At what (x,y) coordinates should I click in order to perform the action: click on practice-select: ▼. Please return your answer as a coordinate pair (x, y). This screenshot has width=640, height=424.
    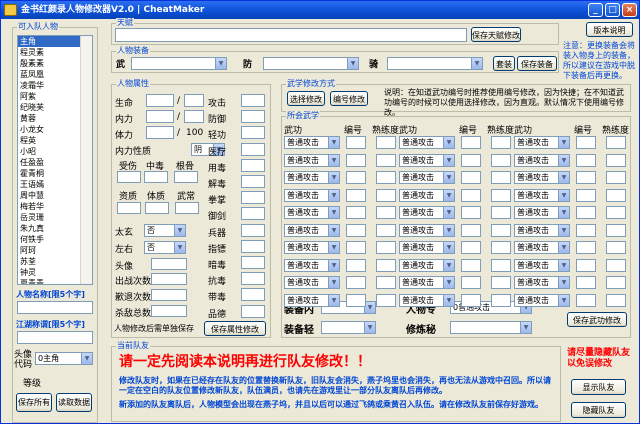
    Looking at the image, I should click on (491, 327).